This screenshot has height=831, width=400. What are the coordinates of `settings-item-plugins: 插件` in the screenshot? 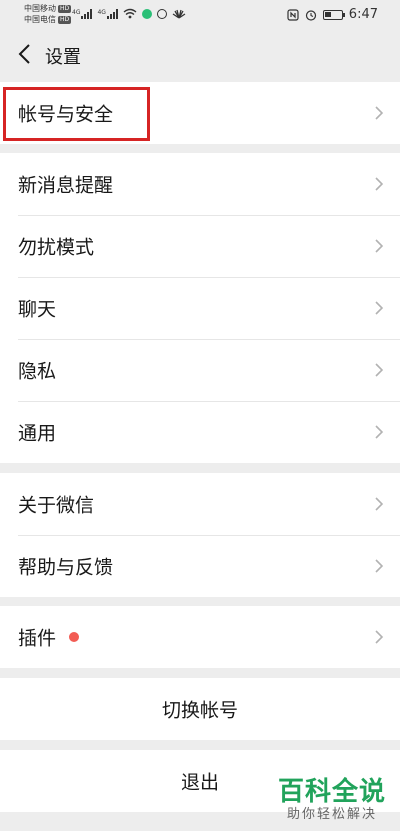 It's located at (200, 637).